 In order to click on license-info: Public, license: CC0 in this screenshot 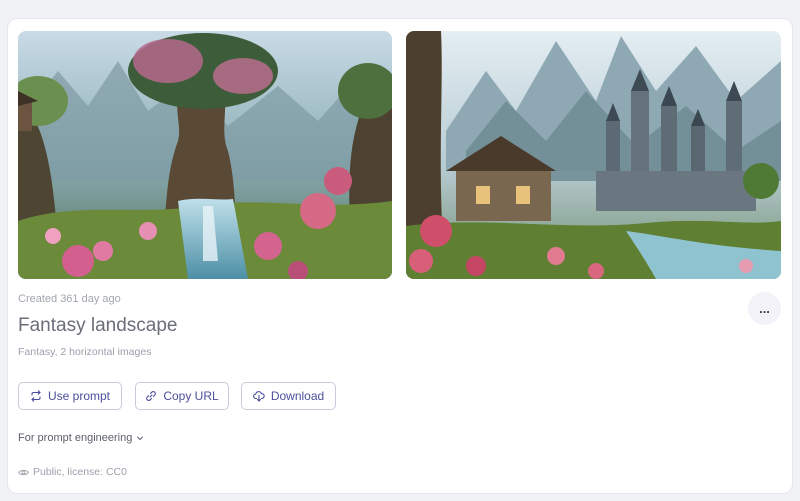, I will do `click(72, 472)`.